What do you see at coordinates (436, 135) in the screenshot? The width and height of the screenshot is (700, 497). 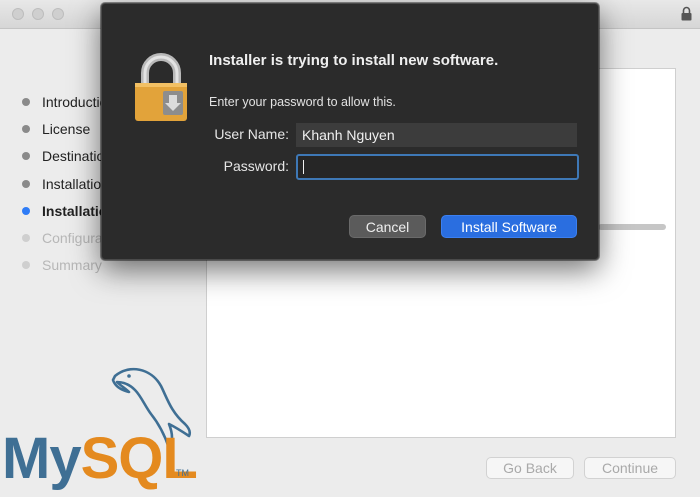 I see `username-field: Khanh Nguyen` at bounding box center [436, 135].